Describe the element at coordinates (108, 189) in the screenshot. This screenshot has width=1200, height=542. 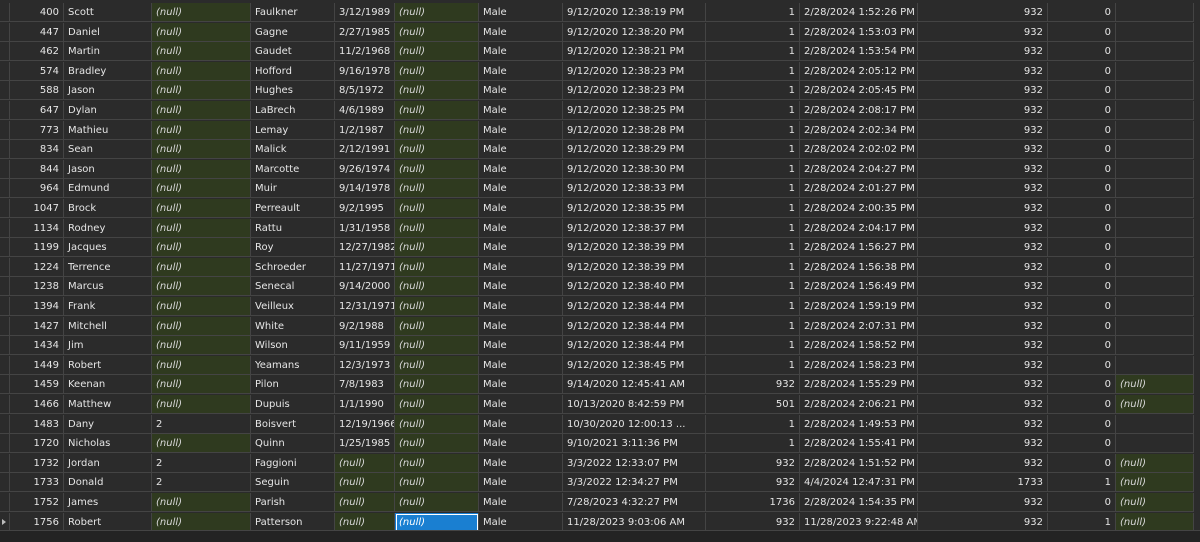
I see `table-cell: Edmund` at that location.